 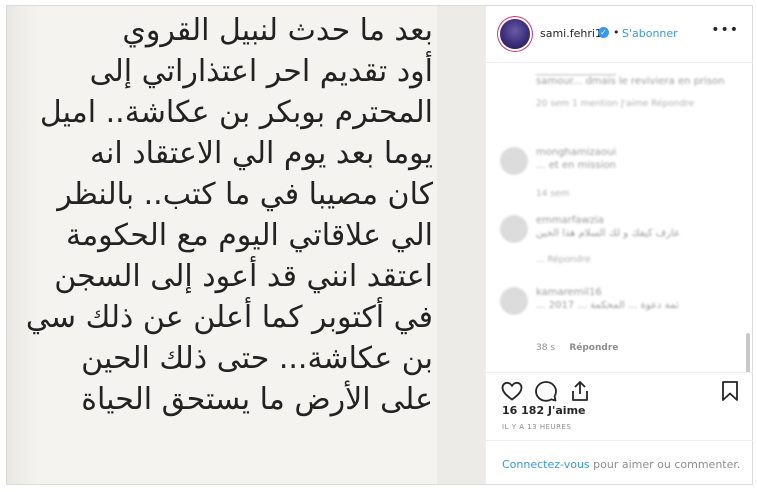 What do you see at coordinates (748, 247) in the screenshot?
I see `comments-scrollbar` at bounding box center [748, 247].